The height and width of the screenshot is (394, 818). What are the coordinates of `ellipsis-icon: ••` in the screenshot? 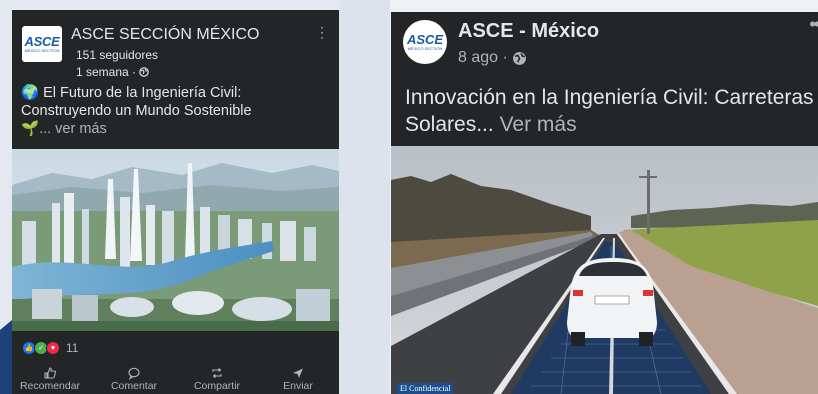 It's located at (813, 24).